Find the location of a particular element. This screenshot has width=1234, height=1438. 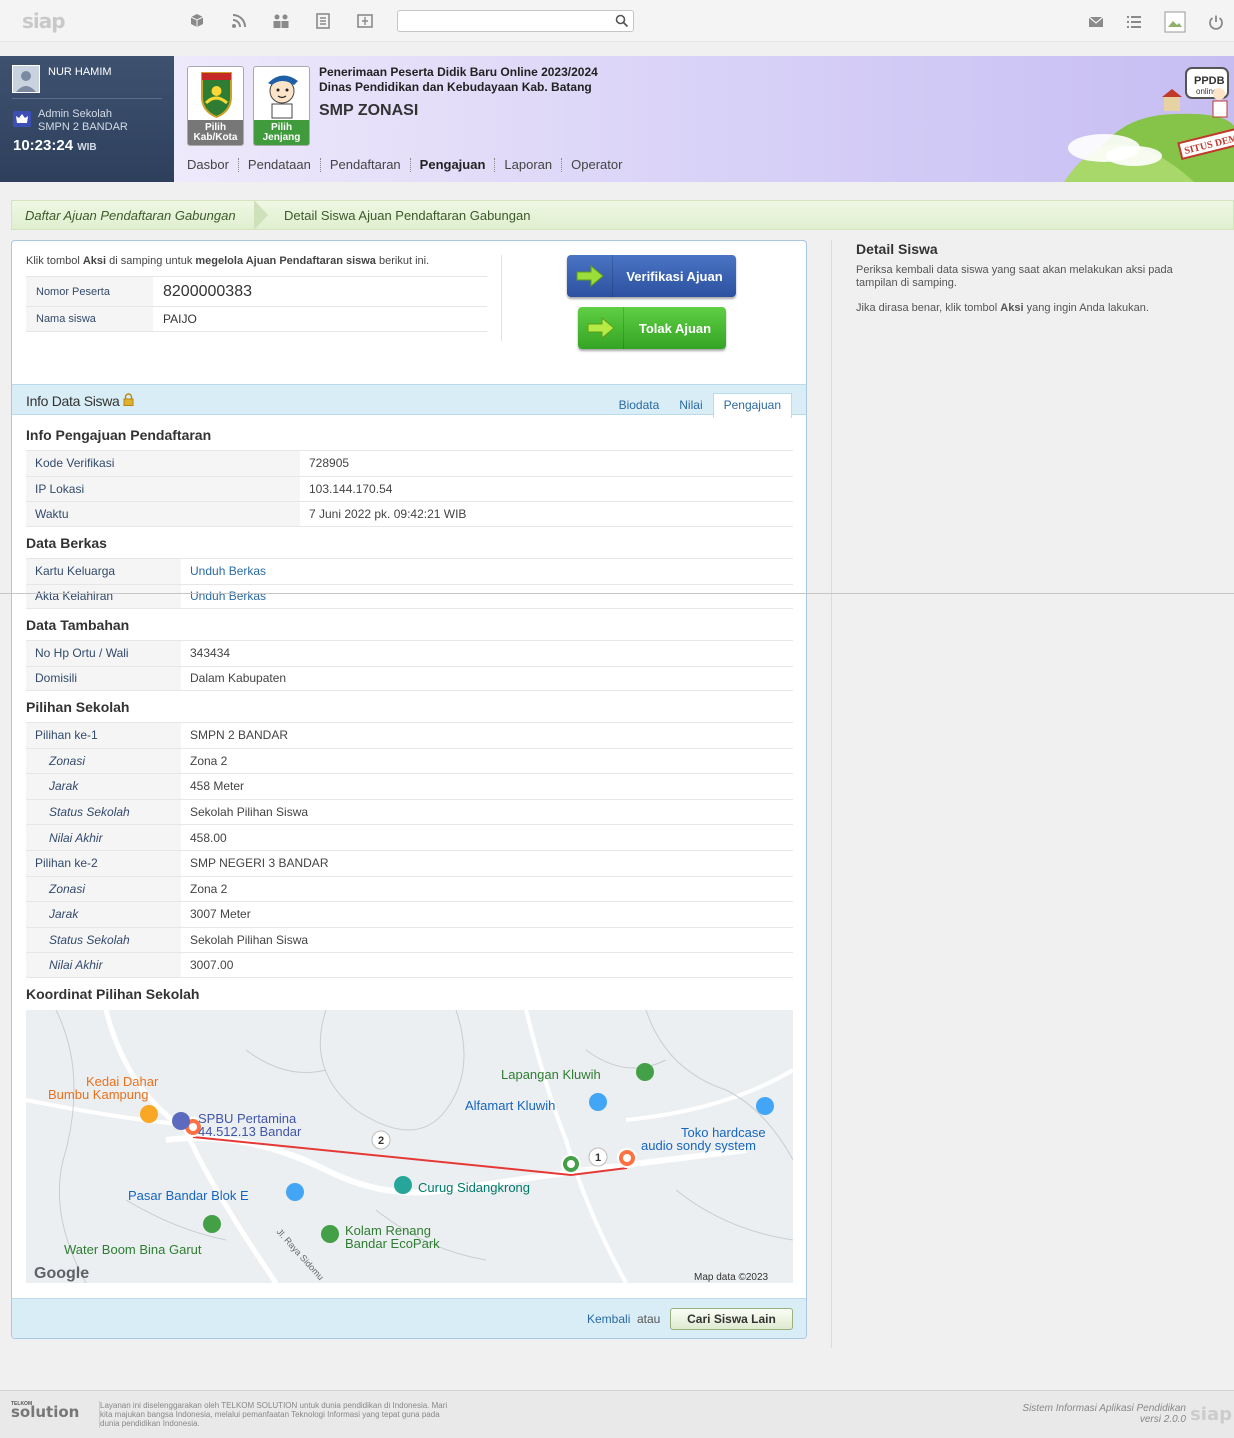

section-map-title: Koordinat Pilihan Sekolah is located at coordinates (113, 994).